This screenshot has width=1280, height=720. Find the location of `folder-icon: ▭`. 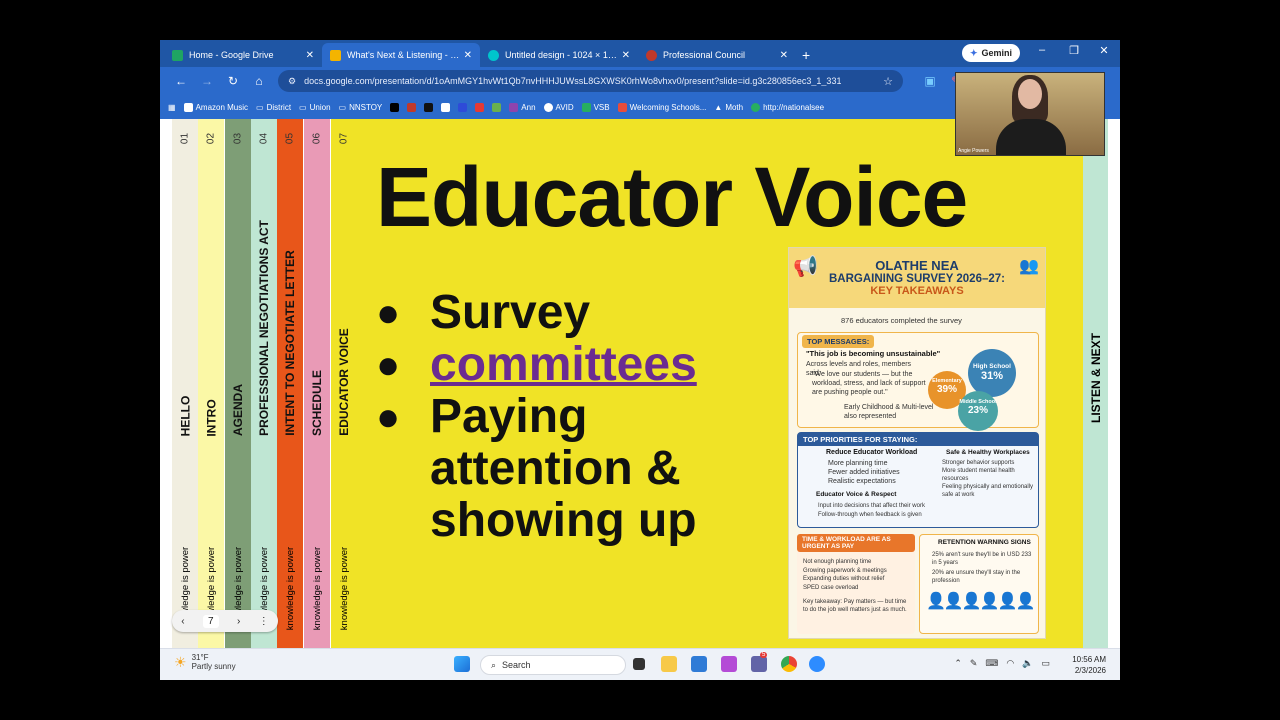

folder-icon: ▭ is located at coordinates (303, 107).